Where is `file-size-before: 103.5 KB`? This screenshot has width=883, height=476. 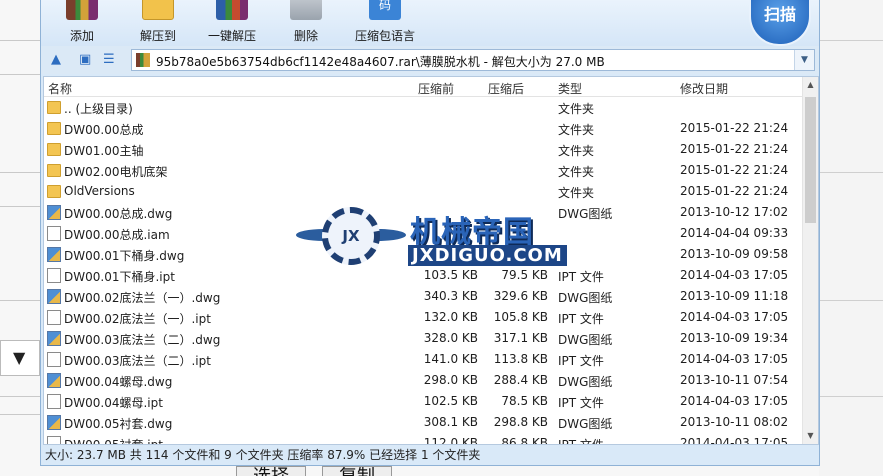
file-size-before: 103.5 KB is located at coordinates (450, 275).